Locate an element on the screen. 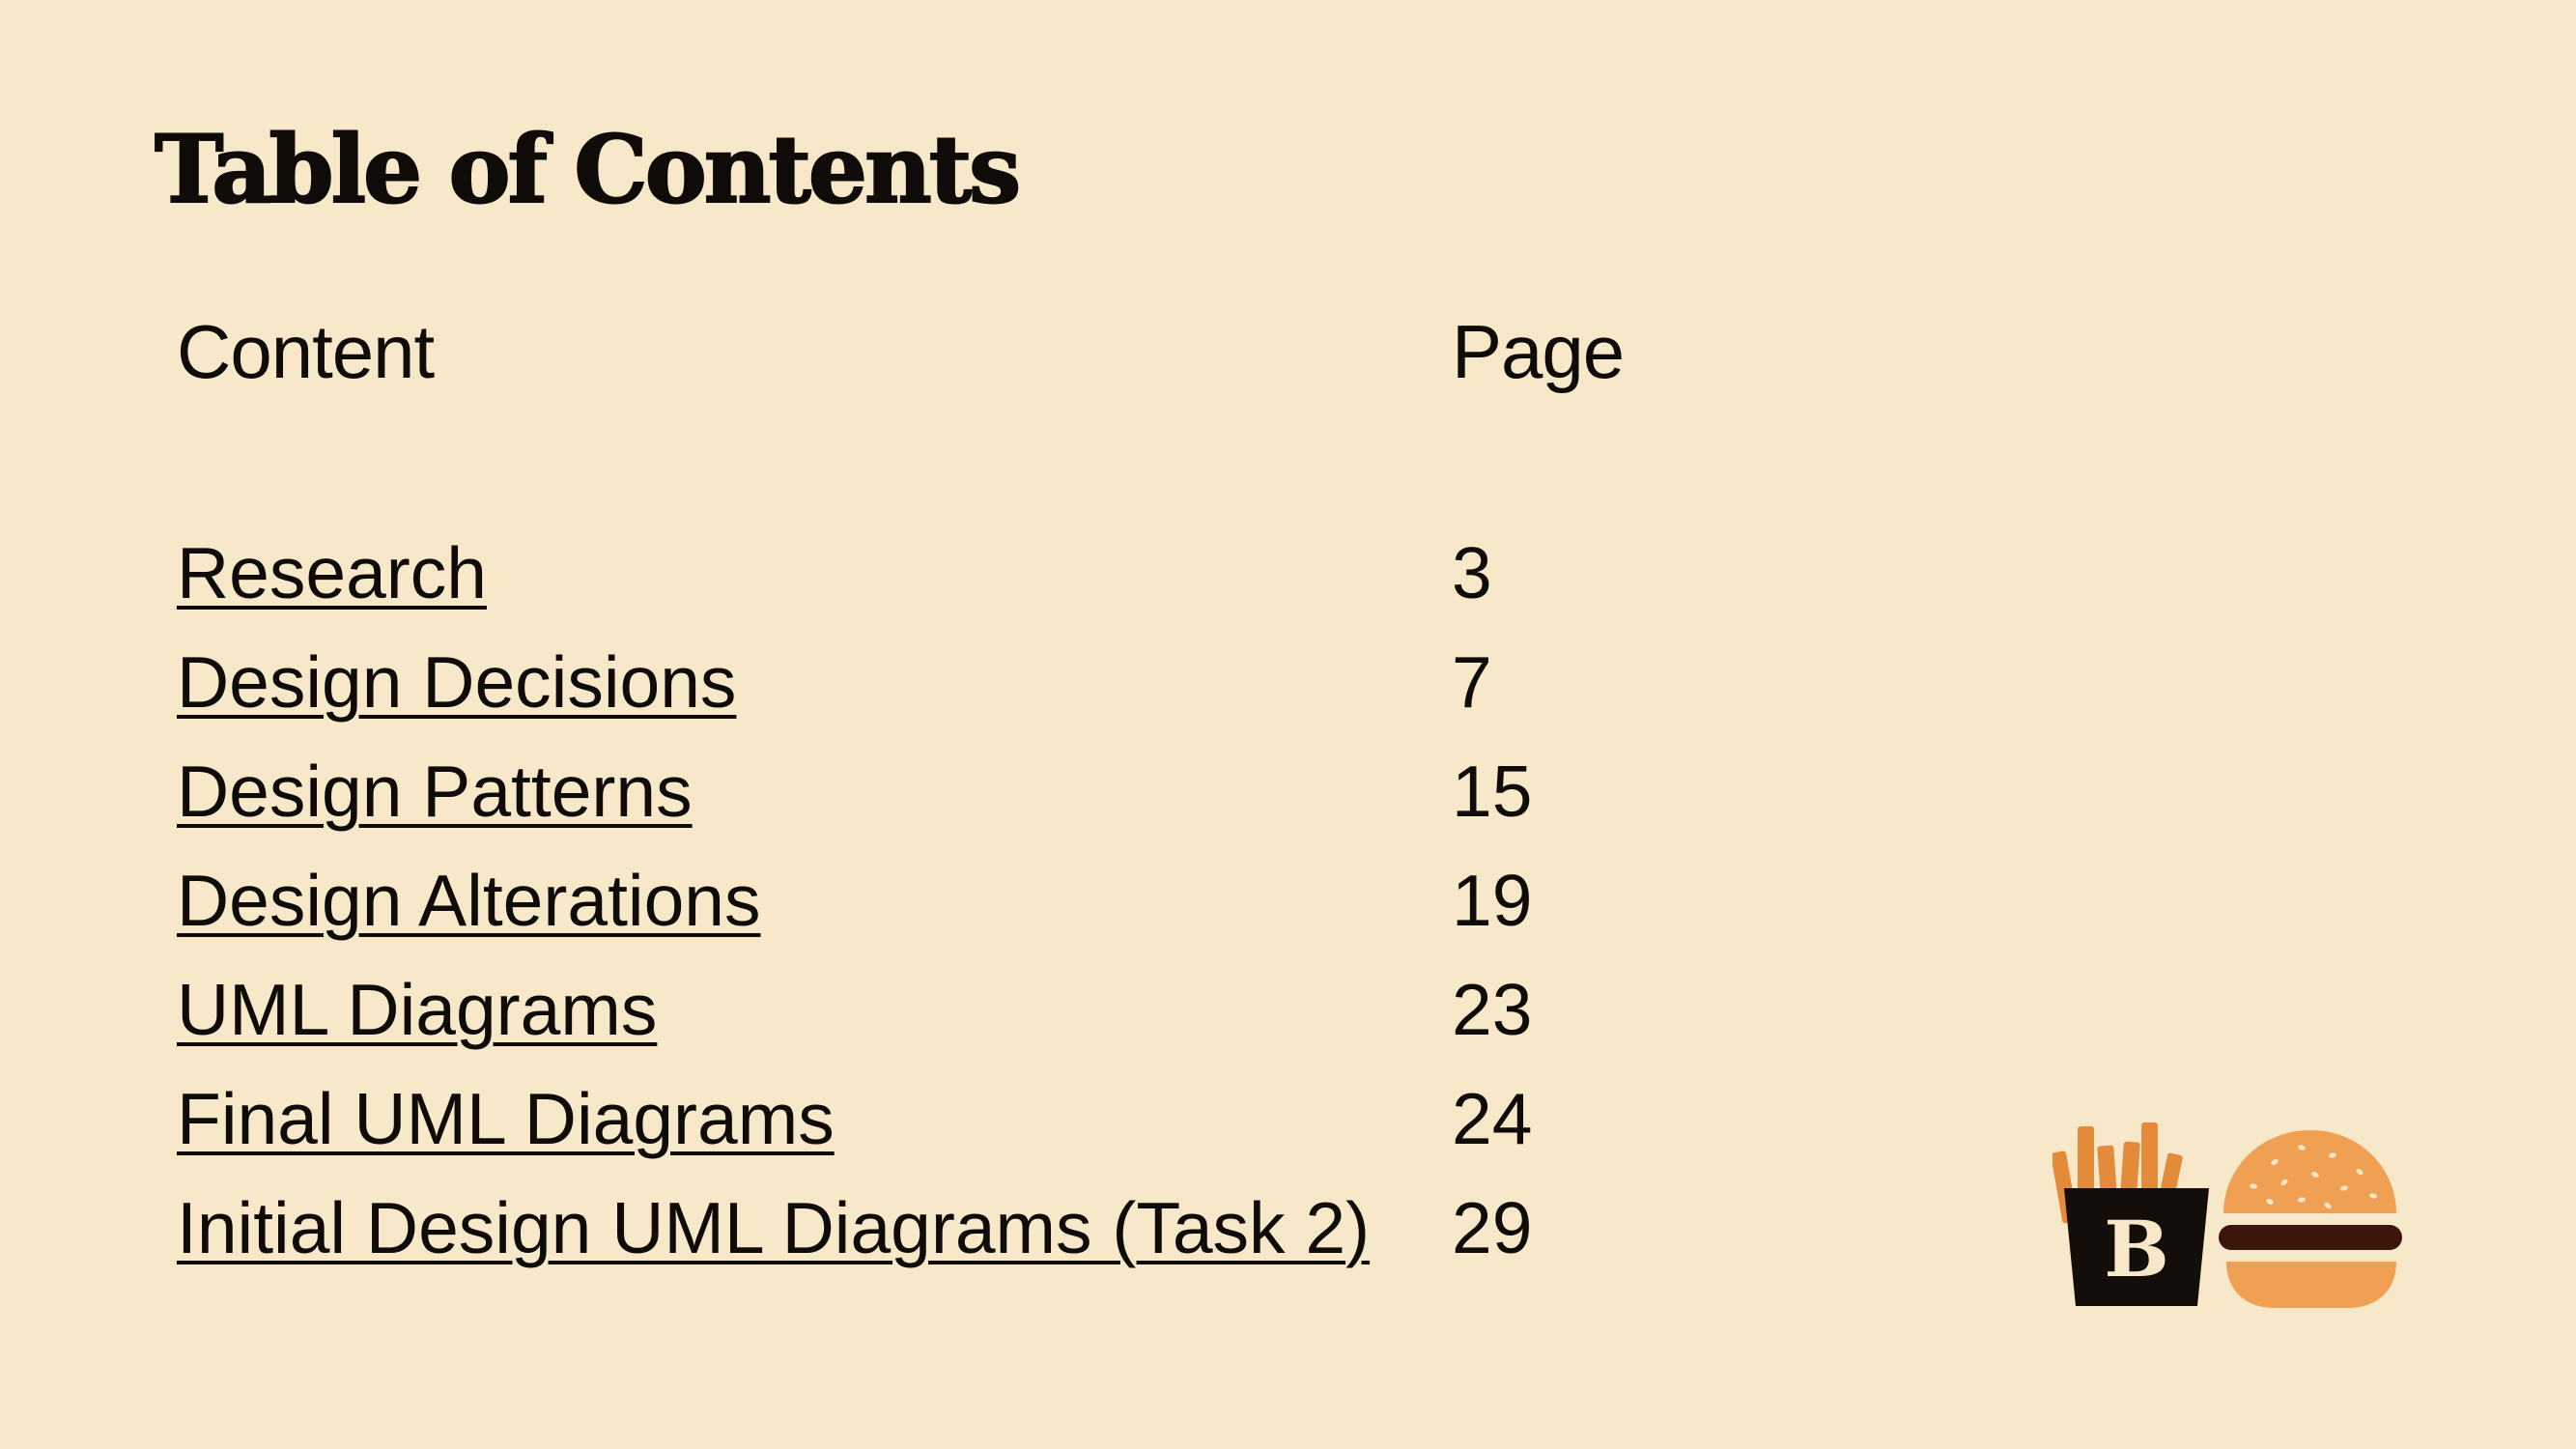 The image size is (2576, 1449). toc-link-design-decisions: Design Decisions is located at coordinates (456, 682).